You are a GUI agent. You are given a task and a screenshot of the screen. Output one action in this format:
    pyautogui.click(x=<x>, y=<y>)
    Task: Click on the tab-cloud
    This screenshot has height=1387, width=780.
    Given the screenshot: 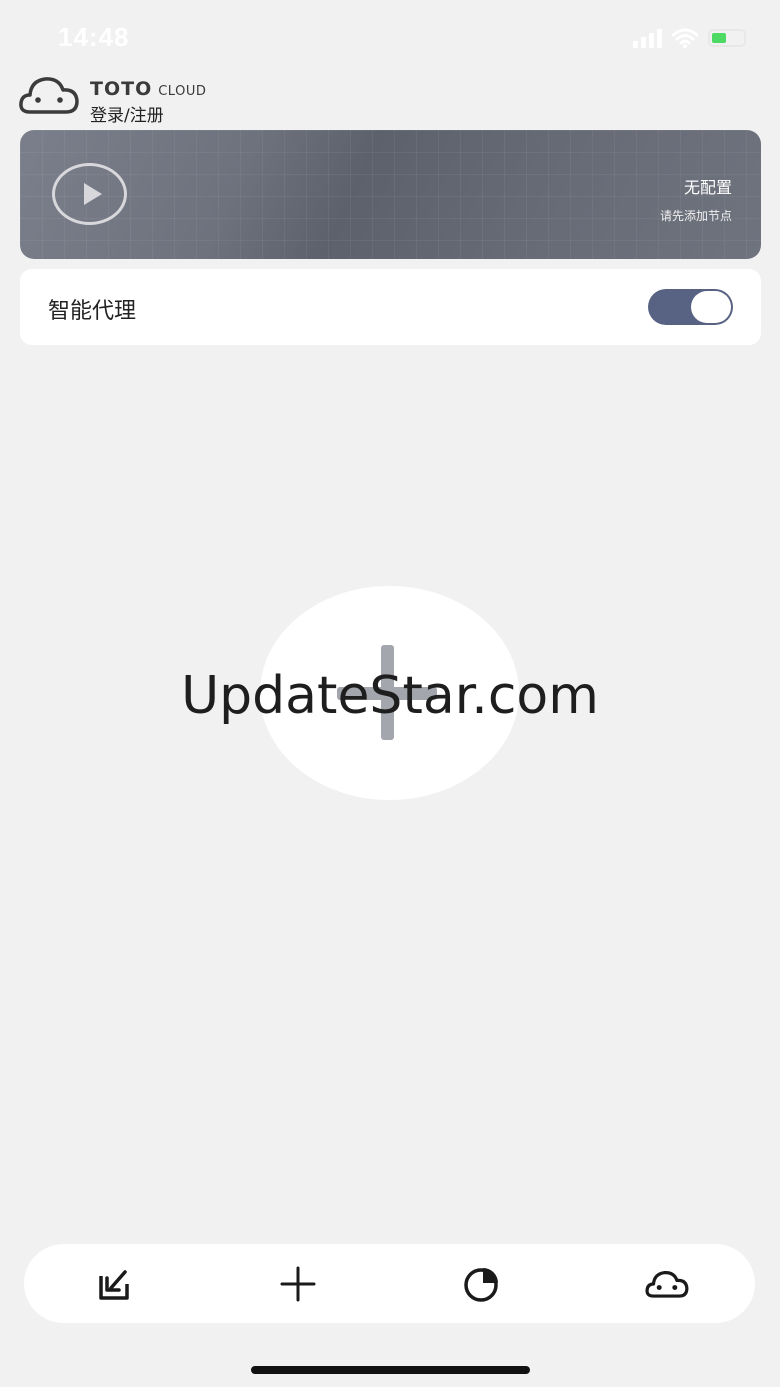 What is the action you would take?
    pyautogui.click(x=667, y=1284)
    